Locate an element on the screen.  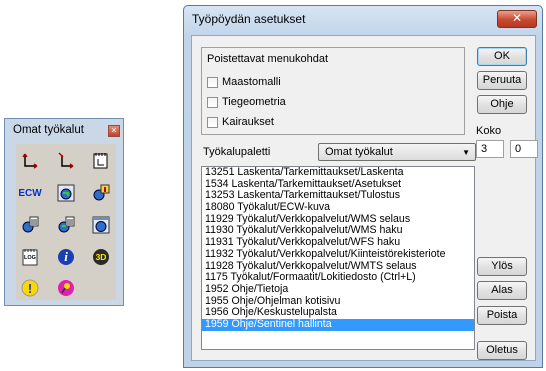
move-up-button: Ylös is located at coordinates (502, 266).